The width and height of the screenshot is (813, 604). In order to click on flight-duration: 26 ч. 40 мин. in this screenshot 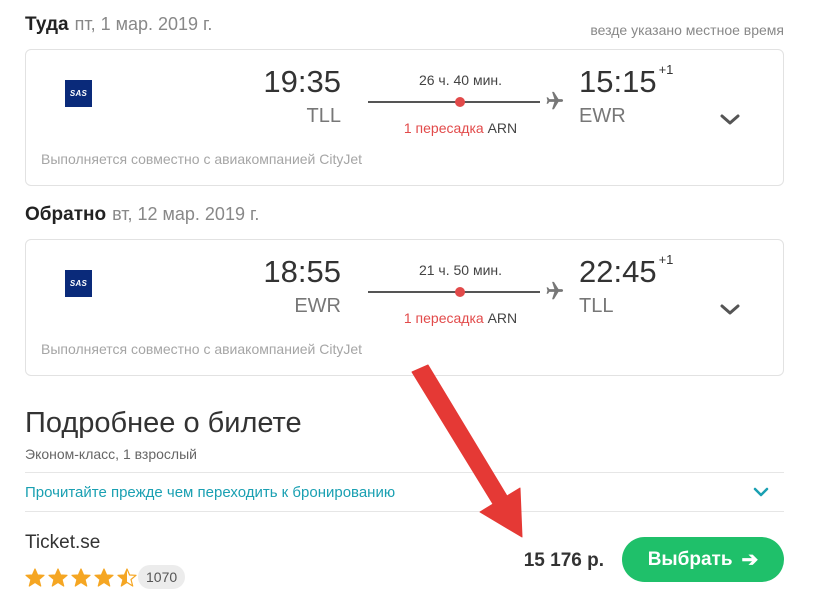, I will do `click(460, 80)`.